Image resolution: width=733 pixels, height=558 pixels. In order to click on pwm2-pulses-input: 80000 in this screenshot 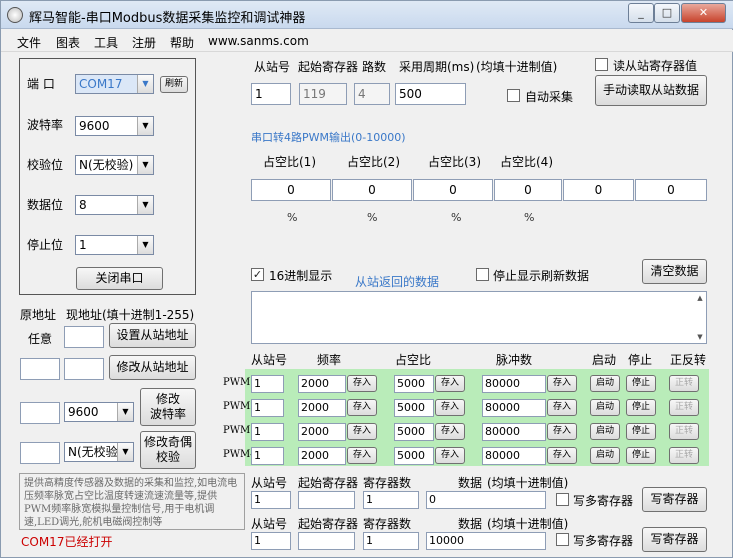, I will do `click(514, 408)`.